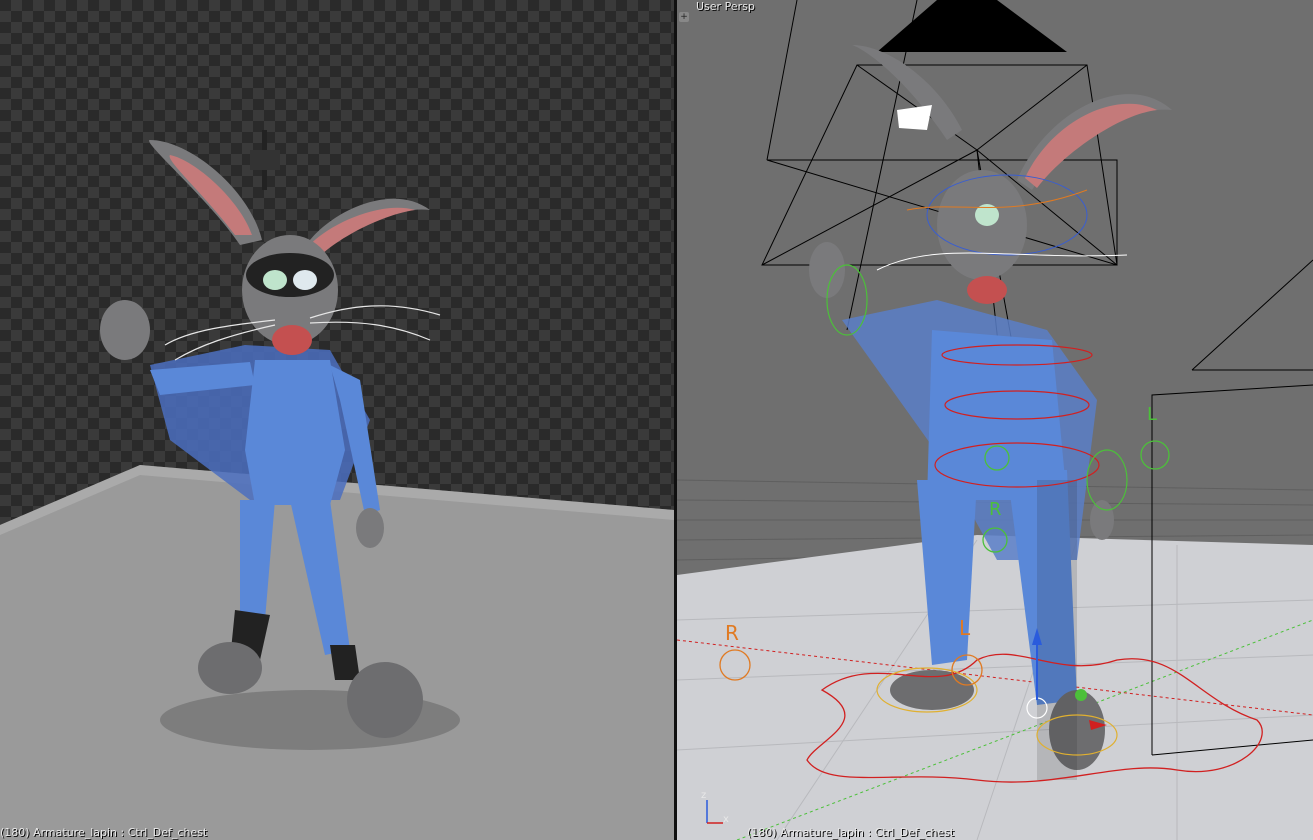 This screenshot has height=840, width=1313. What do you see at coordinates (703, 795) in the screenshot?
I see `axis-label-z: z` at bounding box center [703, 795].